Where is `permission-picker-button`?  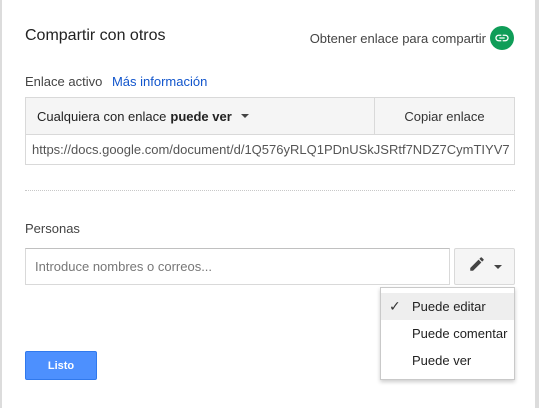 permission-picker-button is located at coordinates (484, 266).